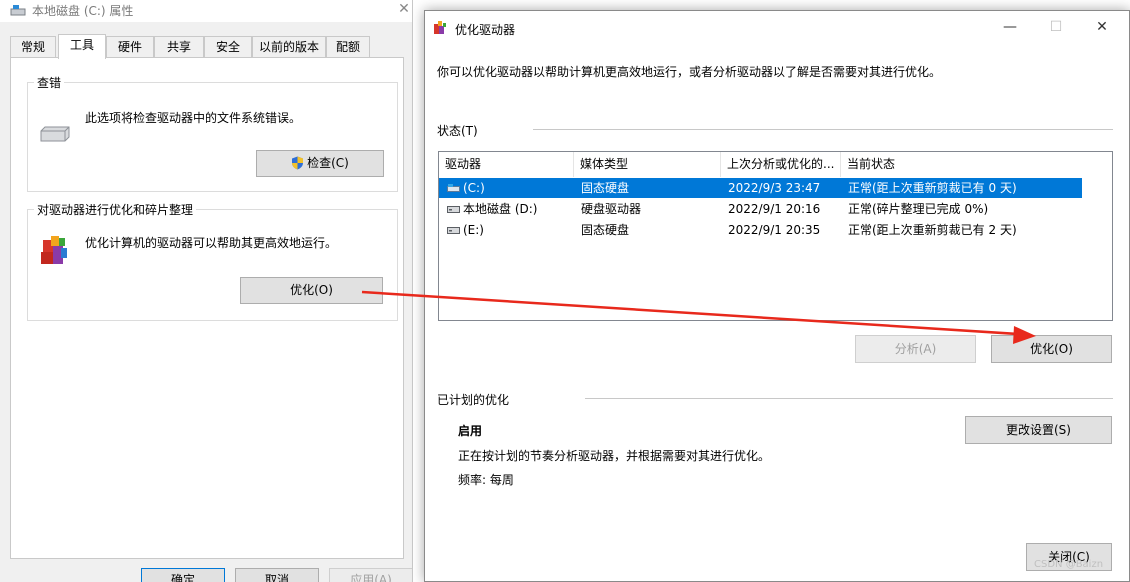  Describe the element at coordinates (473, 230) in the screenshot. I see `drive-name: (E:)` at that location.